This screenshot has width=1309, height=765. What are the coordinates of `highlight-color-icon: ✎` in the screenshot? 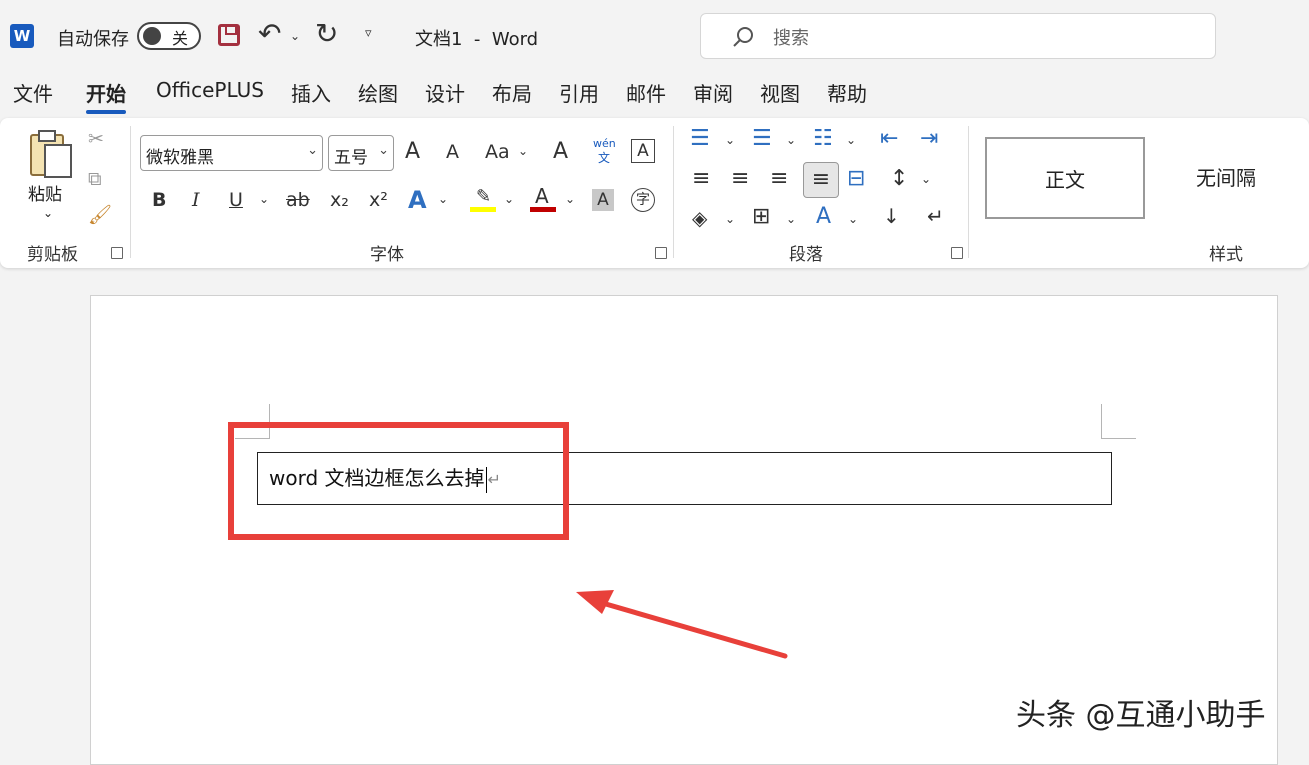 It's located at (483, 199).